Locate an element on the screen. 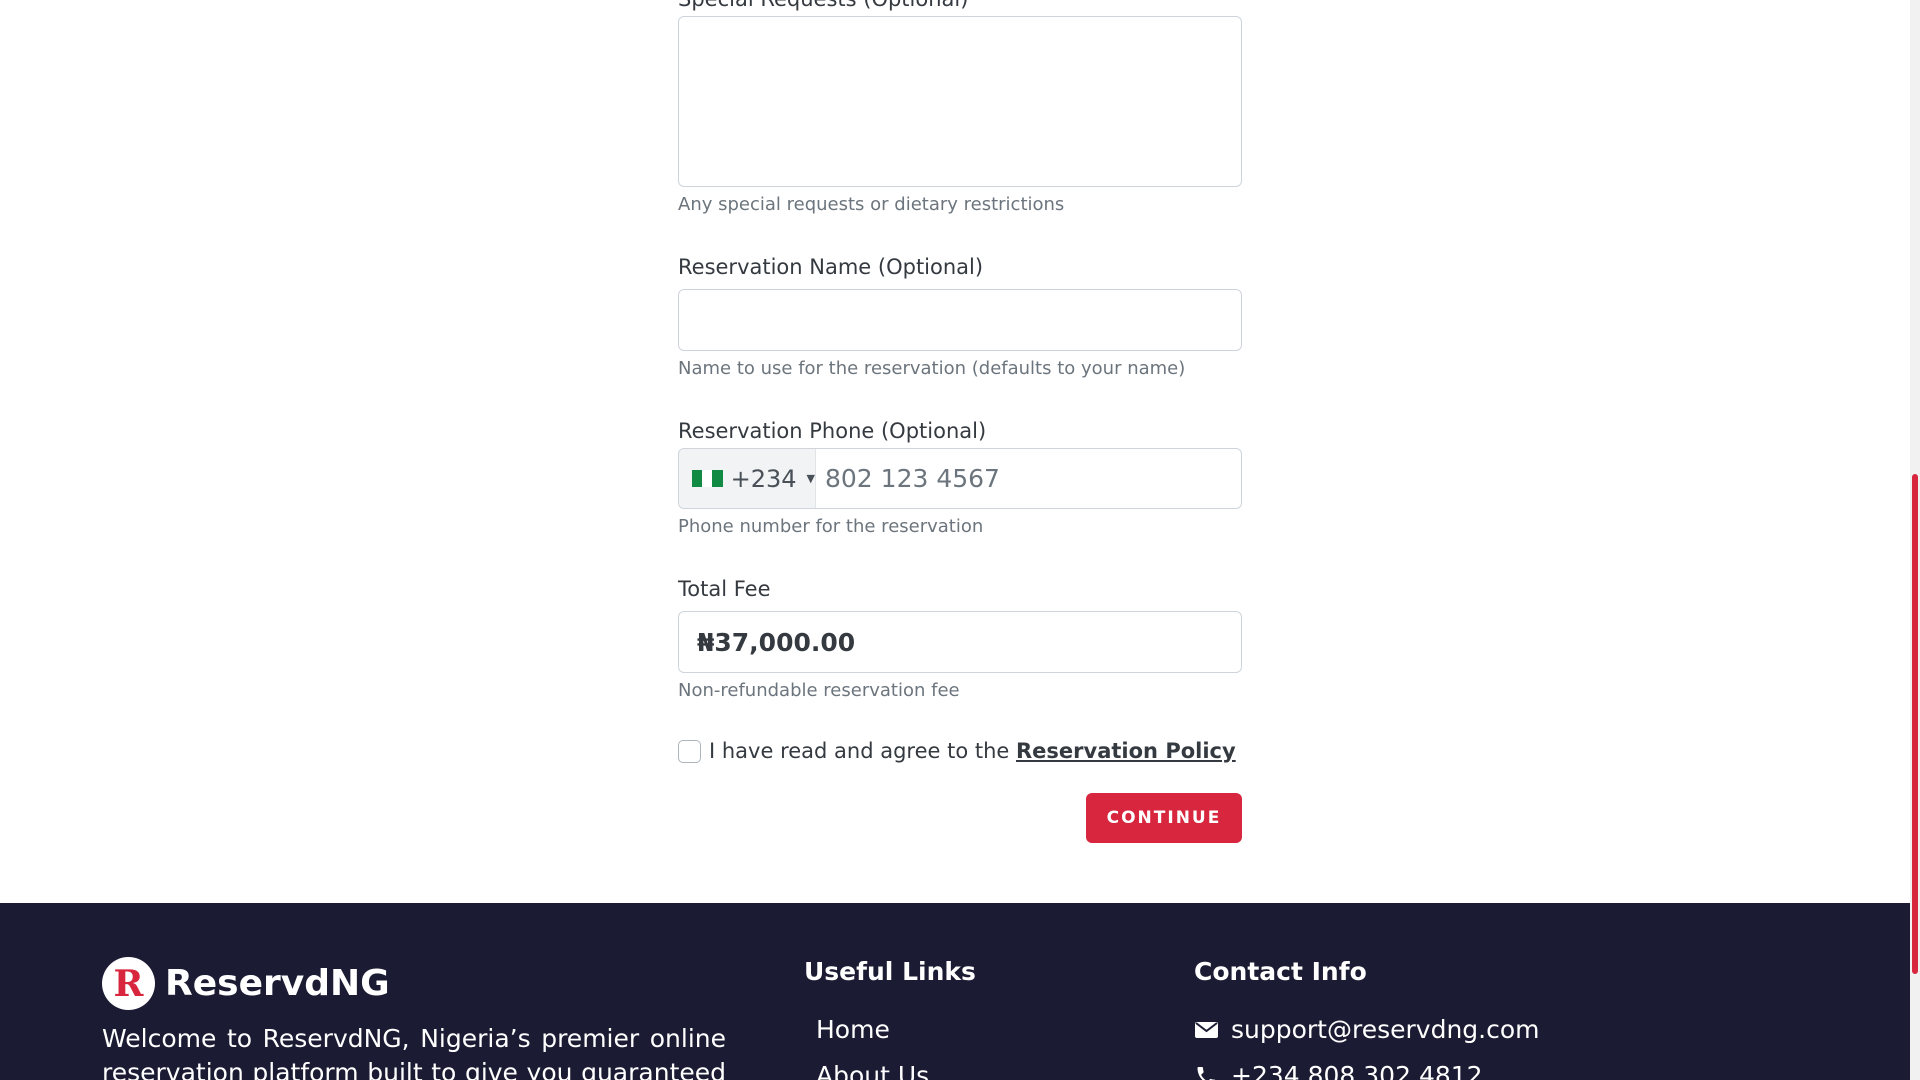 The image size is (1920, 1080). reservation-phone-label: Reservation Phone (Optional) is located at coordinates (832, 431).